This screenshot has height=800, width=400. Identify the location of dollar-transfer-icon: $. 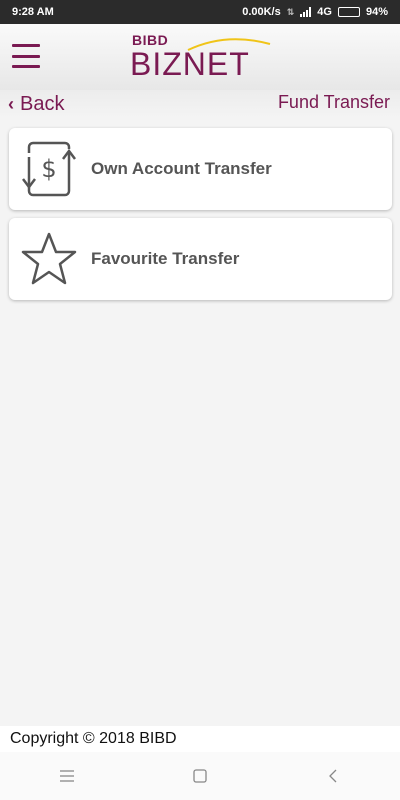
(49, 169).